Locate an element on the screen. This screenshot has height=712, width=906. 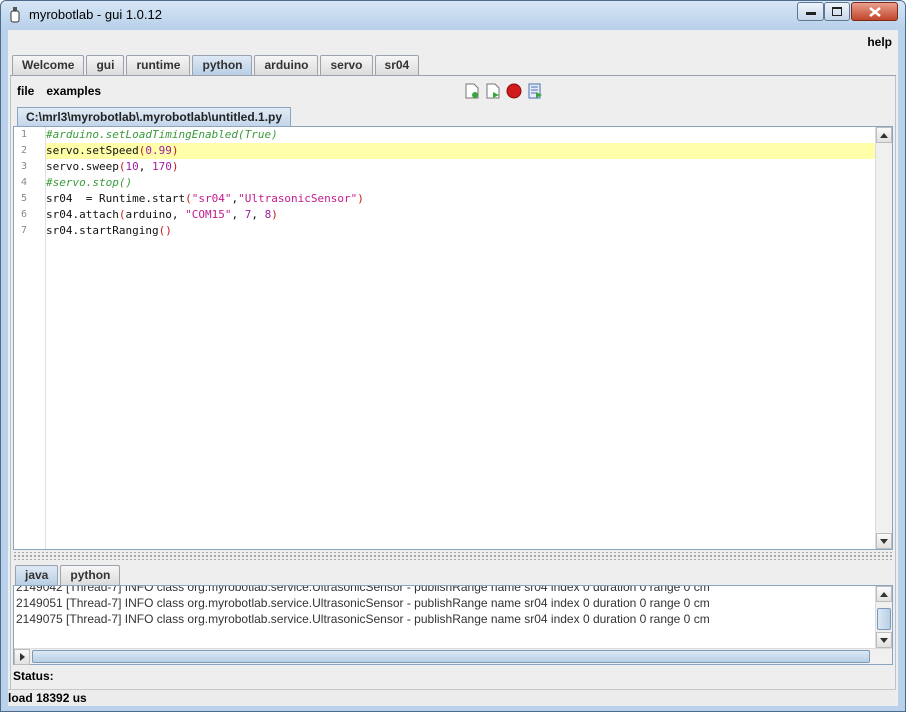
tab-java: java is located at coordinates (37, 575).